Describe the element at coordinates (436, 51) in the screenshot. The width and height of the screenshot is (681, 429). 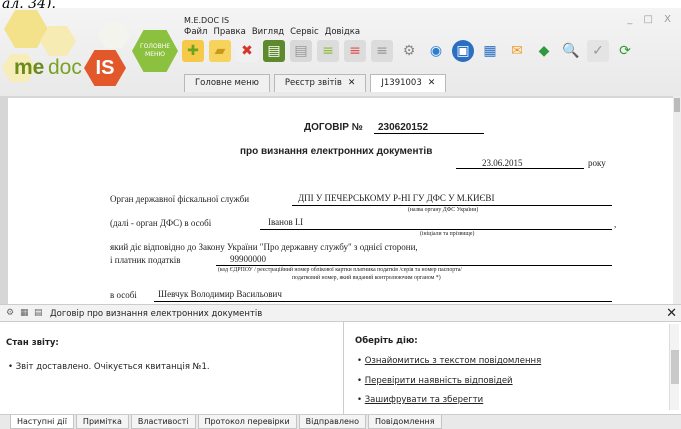
I see `share-icon: ◉` at that location.